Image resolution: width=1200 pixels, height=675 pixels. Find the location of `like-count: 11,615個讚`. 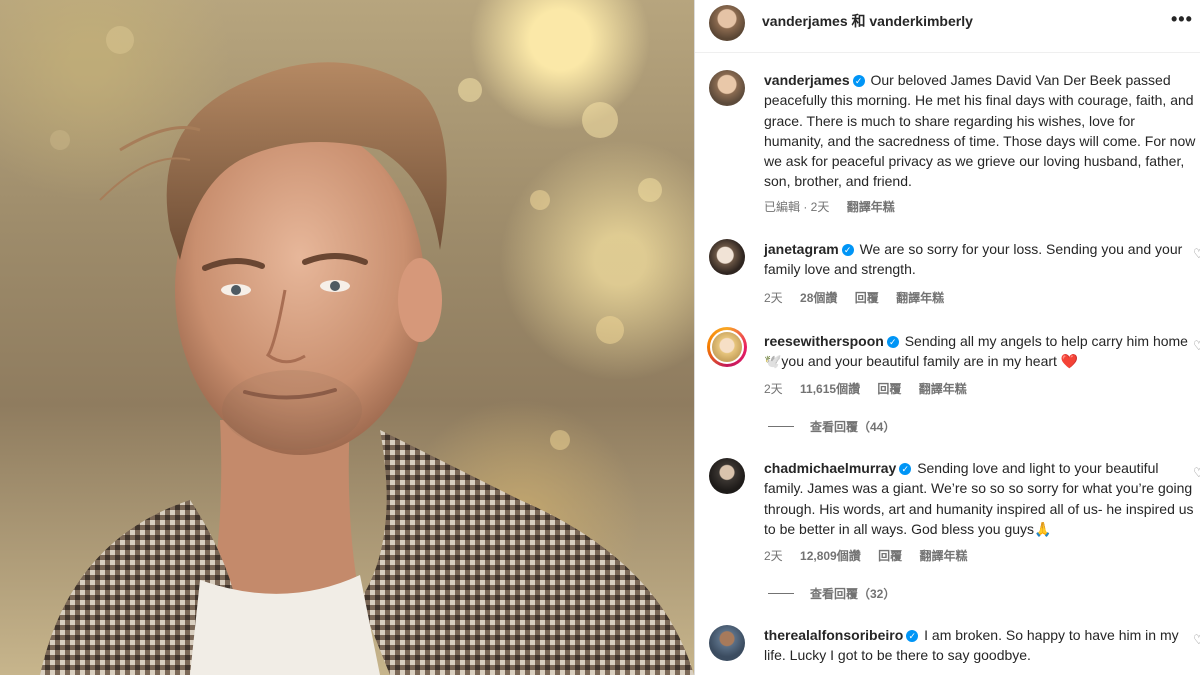

like-count: 11,615個讚 is located at coordinates (830, 389).